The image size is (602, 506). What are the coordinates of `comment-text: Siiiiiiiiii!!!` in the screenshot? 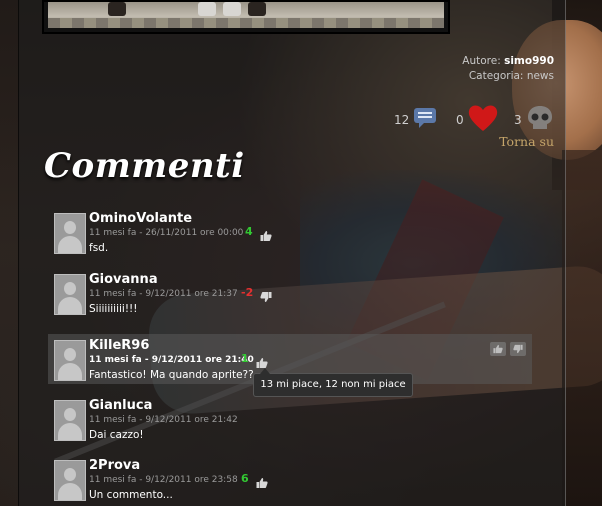 It's located at (113, 309).